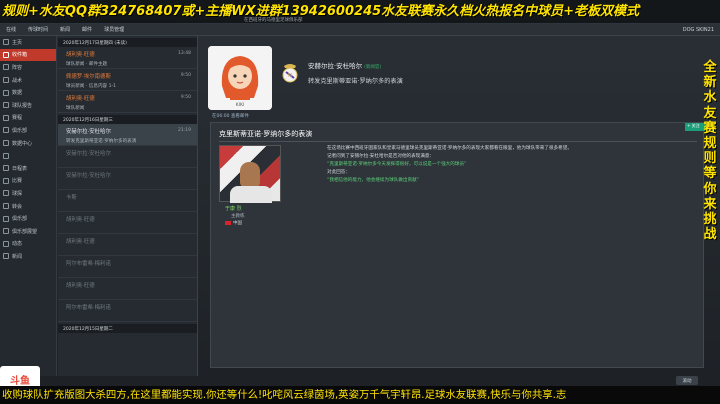  I want to click on message-item: 胡利奥·旺德 球队新闻 · 邮件主题 13:48, so click(127, 58).